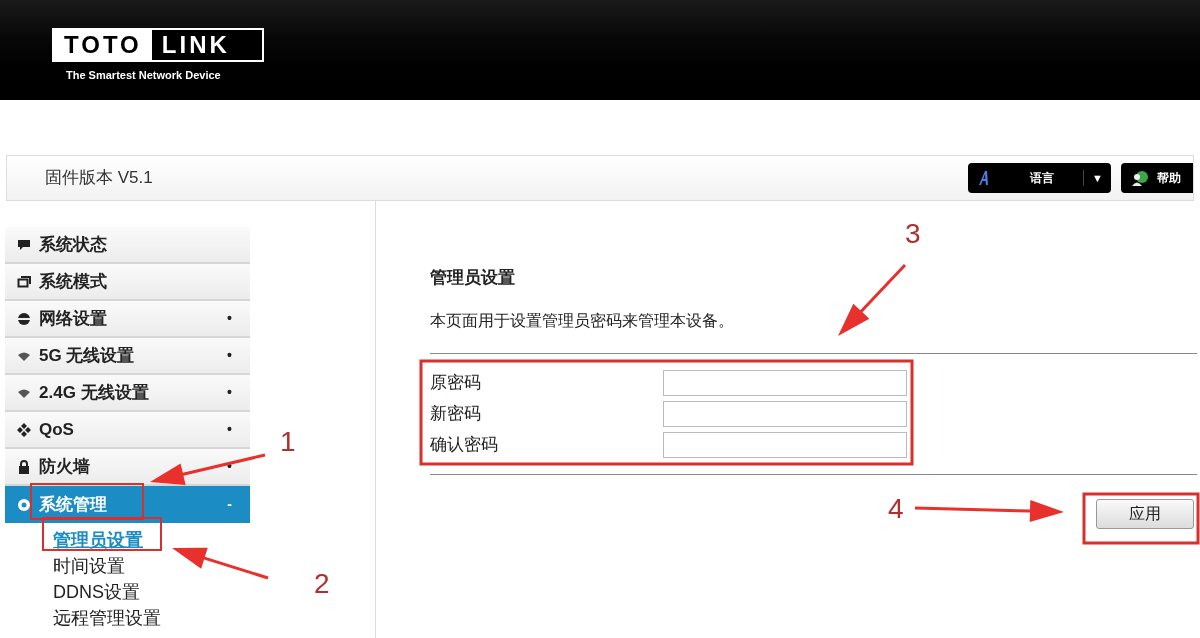 This screenshot has height=638, width=1200. I want to click on submenu-link: 时间设置, so click(89, 566).